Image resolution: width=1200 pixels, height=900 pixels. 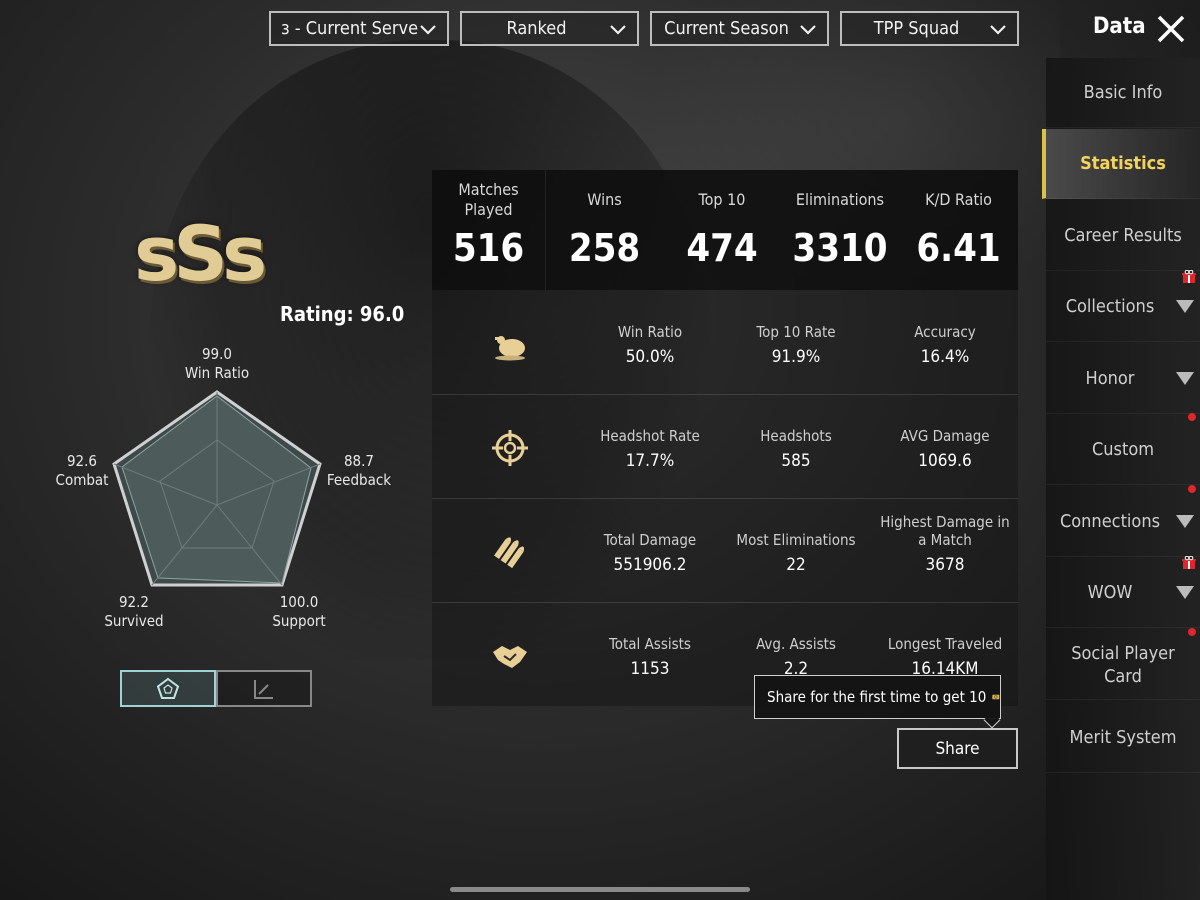 I want to click on axis-value: 92.6, so click(x=82, y=461).